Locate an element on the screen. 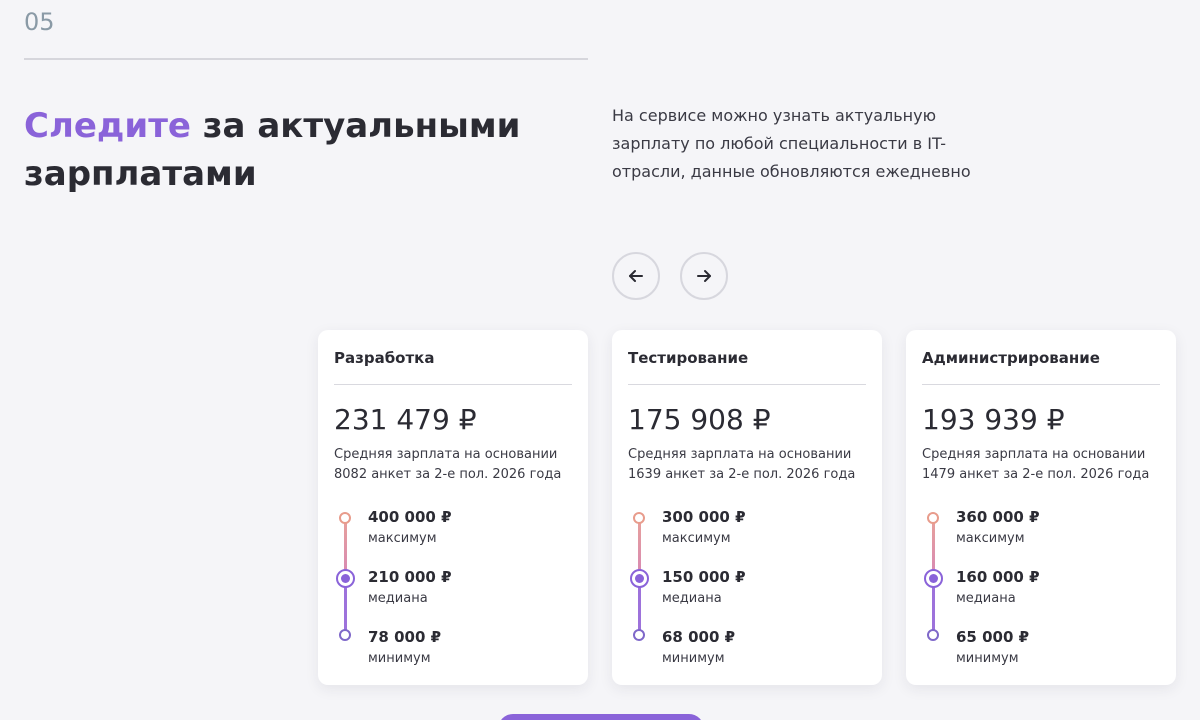  min-value: 78 000 ₽ is located at coordinates (405, 637).